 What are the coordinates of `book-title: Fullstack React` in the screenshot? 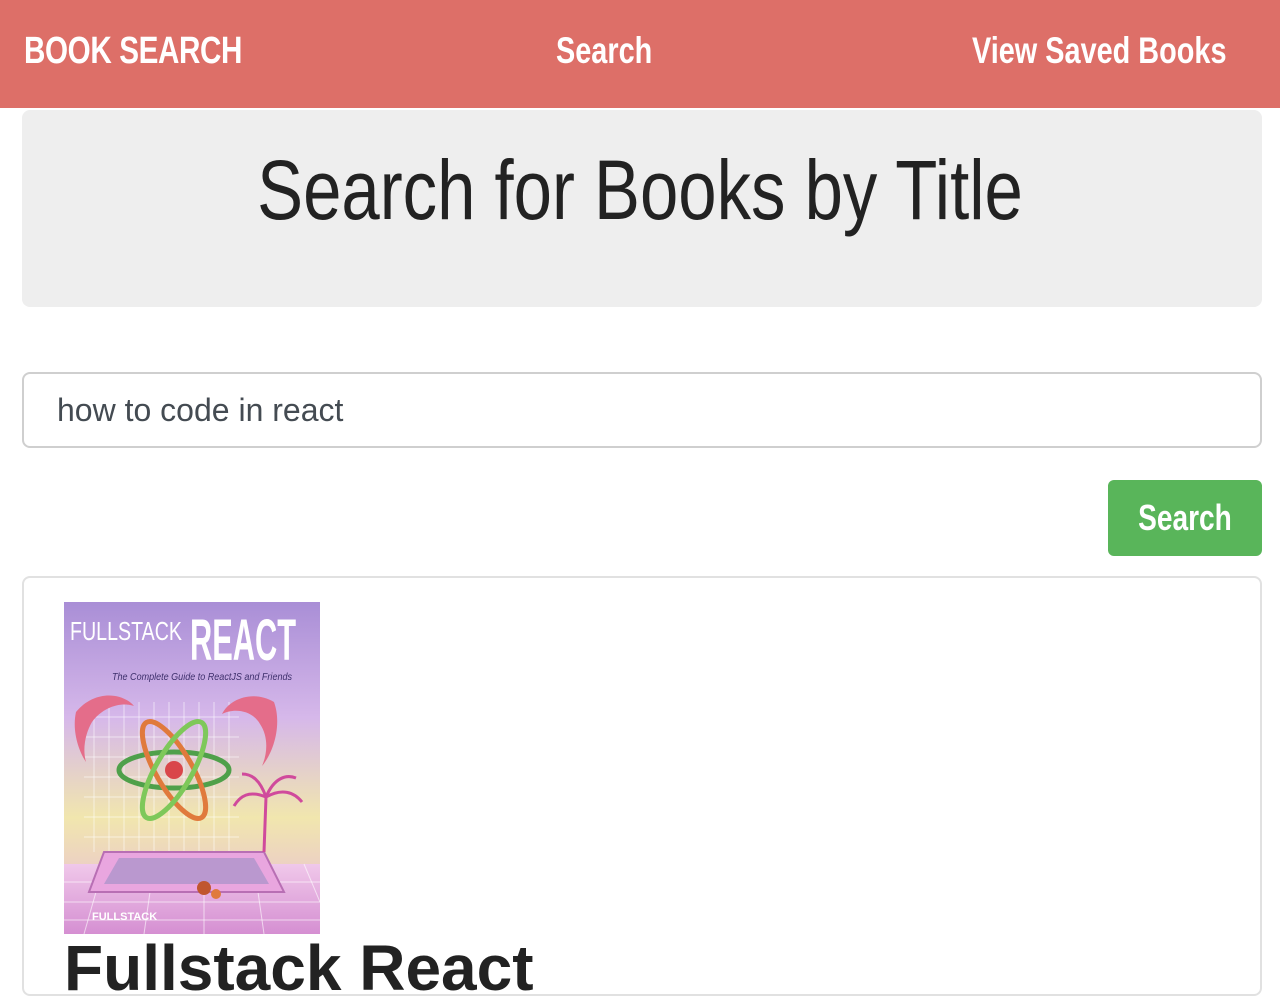 It's located at (299, 968).